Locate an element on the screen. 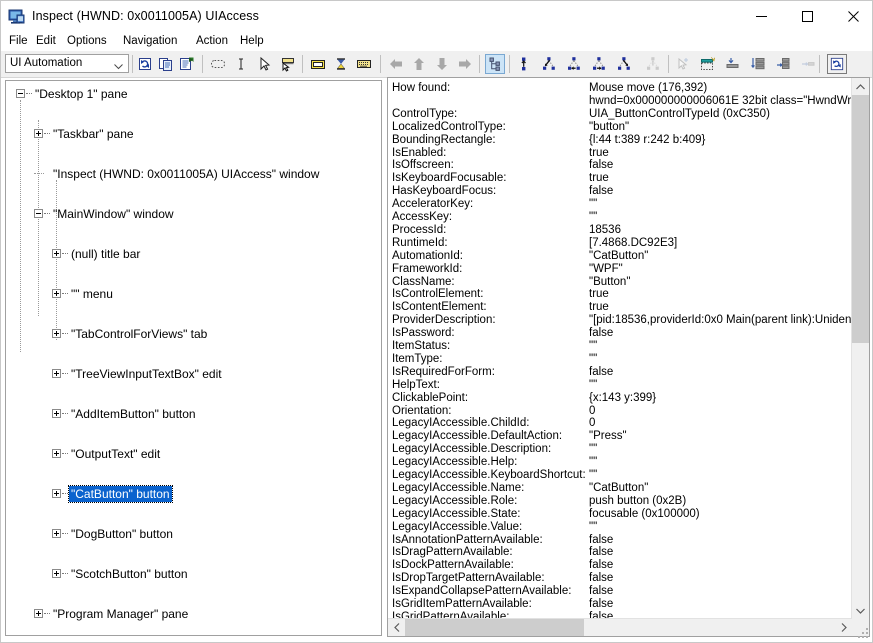  tree-node-program-manager: "Program Manager" pane is located at coordinates (193, 614).